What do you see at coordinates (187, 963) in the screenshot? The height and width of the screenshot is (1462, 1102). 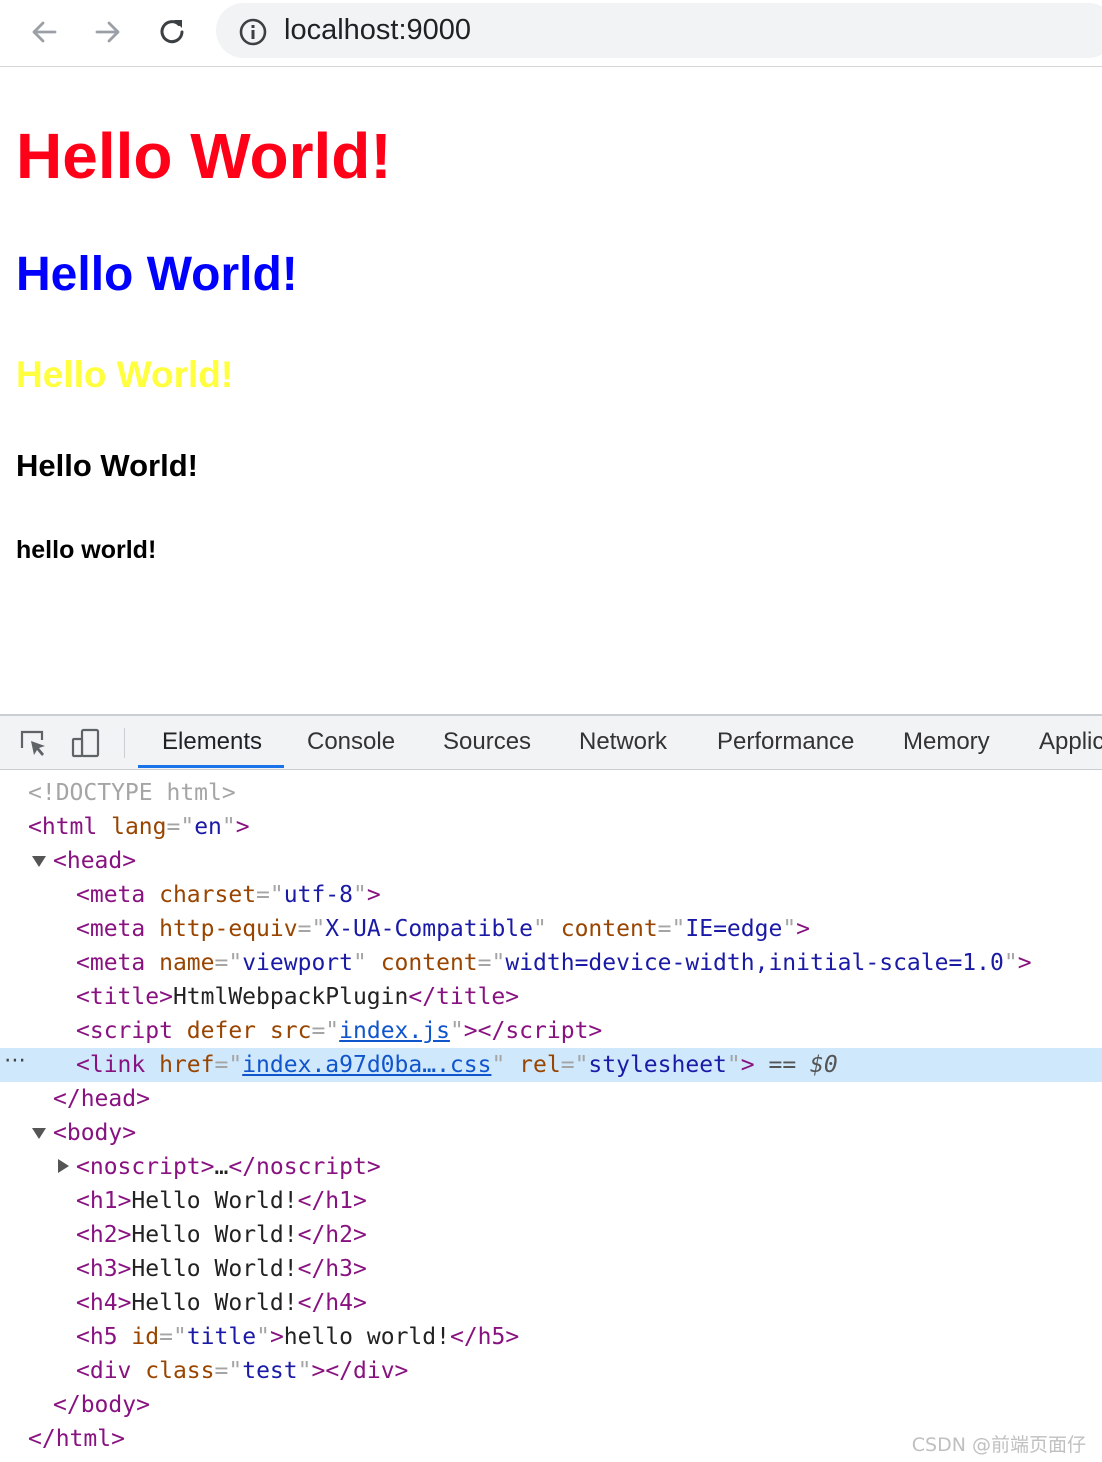 I see `attr-name: name` at bounding box center [187, 963].